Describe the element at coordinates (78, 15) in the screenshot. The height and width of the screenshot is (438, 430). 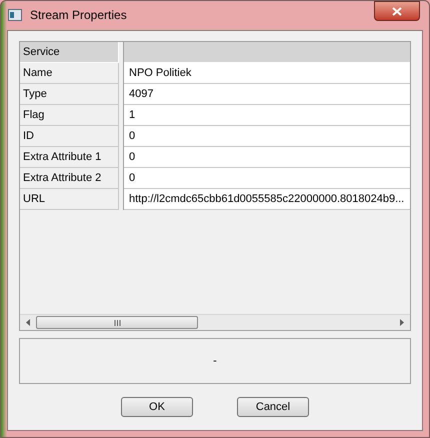
I see `window-title: Stream Properties` at that location.